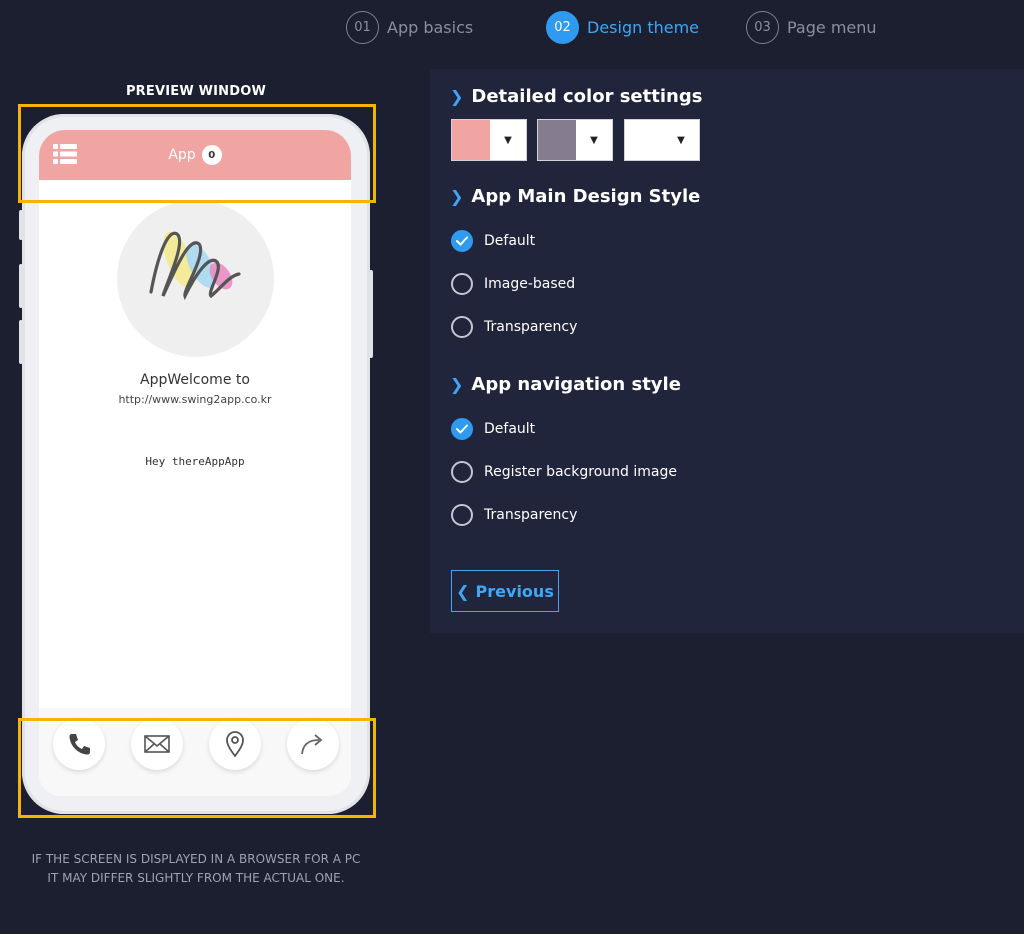 This screenshot has width=1024, height=934. I want to click on color-settings-title: ❯ Detailed color settings, so click(576, 96).